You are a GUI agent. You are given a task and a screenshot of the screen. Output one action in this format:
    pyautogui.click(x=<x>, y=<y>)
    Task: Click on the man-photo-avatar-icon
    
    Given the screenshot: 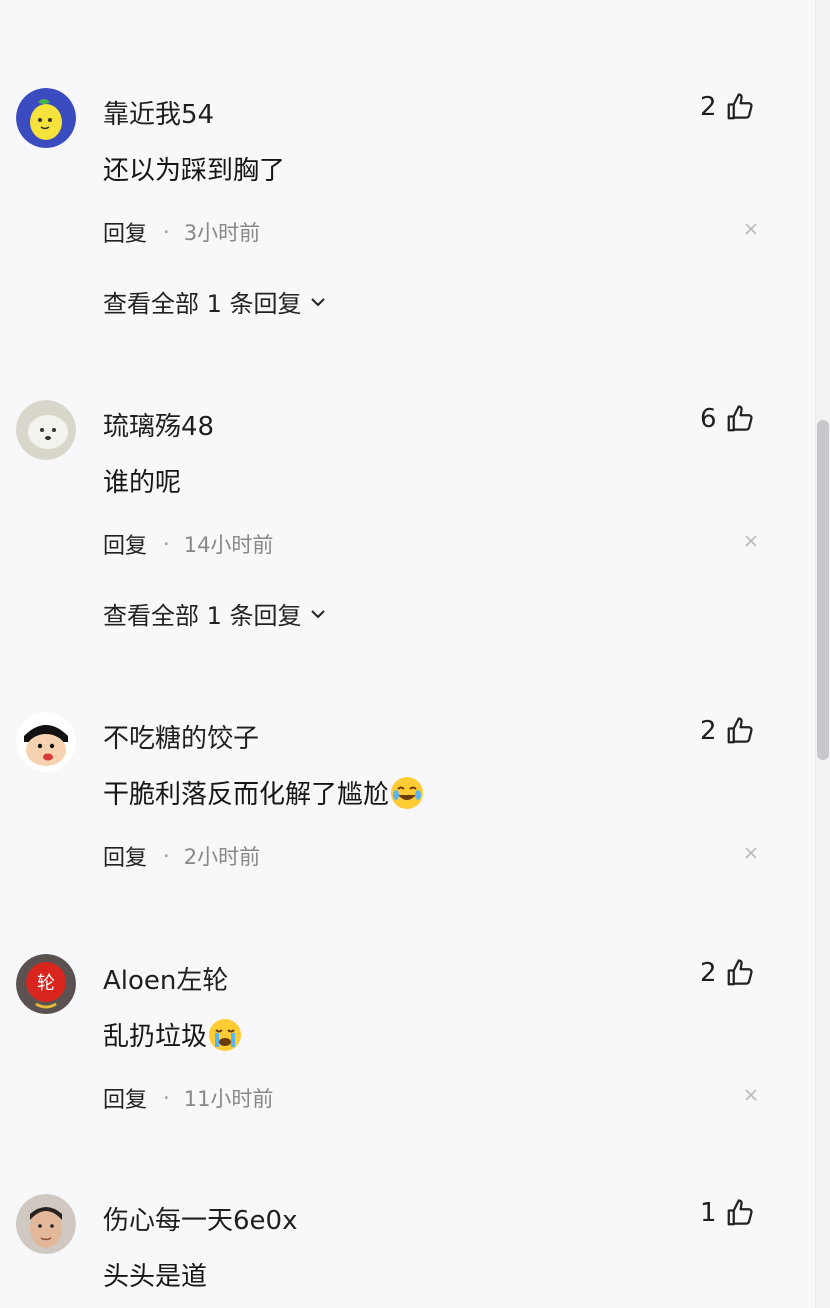 What is the action you would take?
    pyautogui.click(x=46, y=1224)
    